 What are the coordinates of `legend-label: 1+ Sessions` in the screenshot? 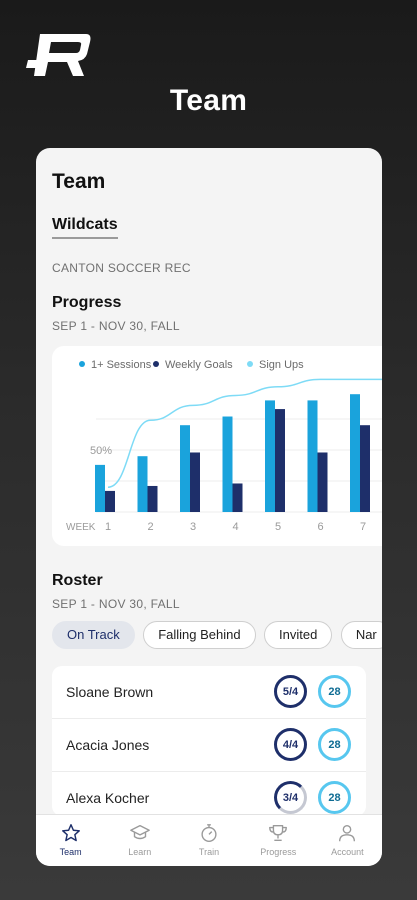 It's located at (121, 365).